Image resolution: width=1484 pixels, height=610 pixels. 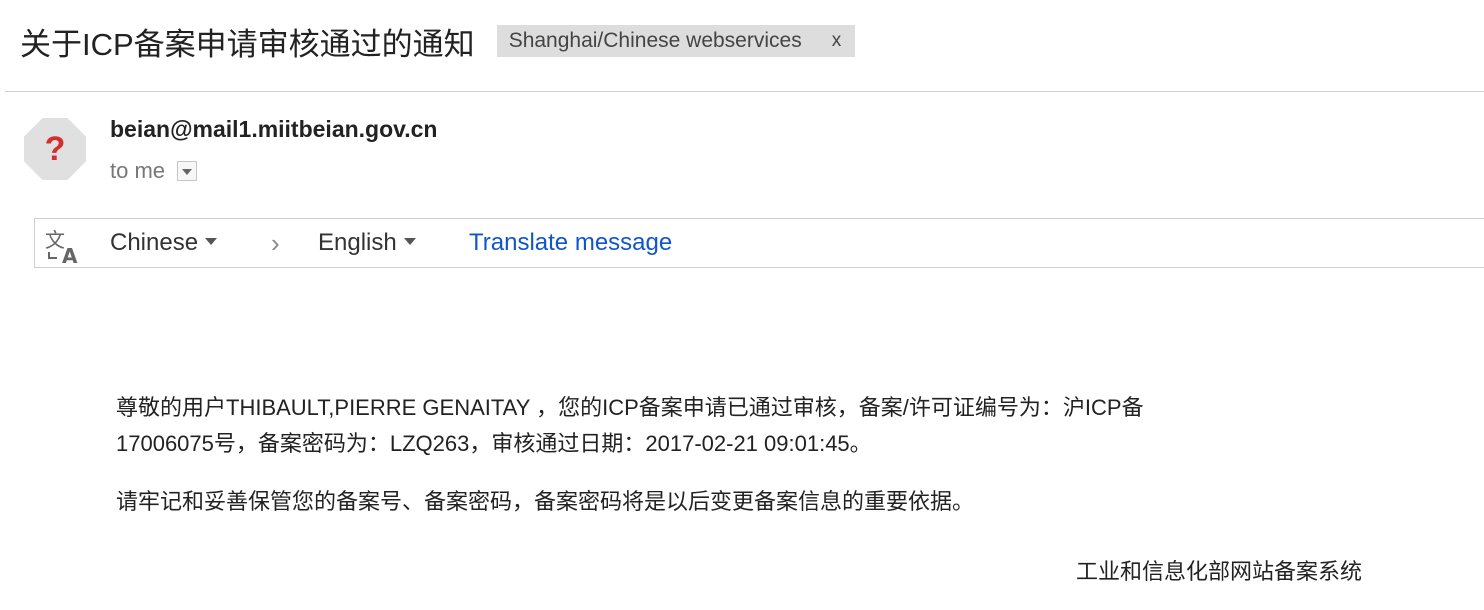 I want to click on label-name: Shanghai/Chinese webservices, so click(x=655, y=40).